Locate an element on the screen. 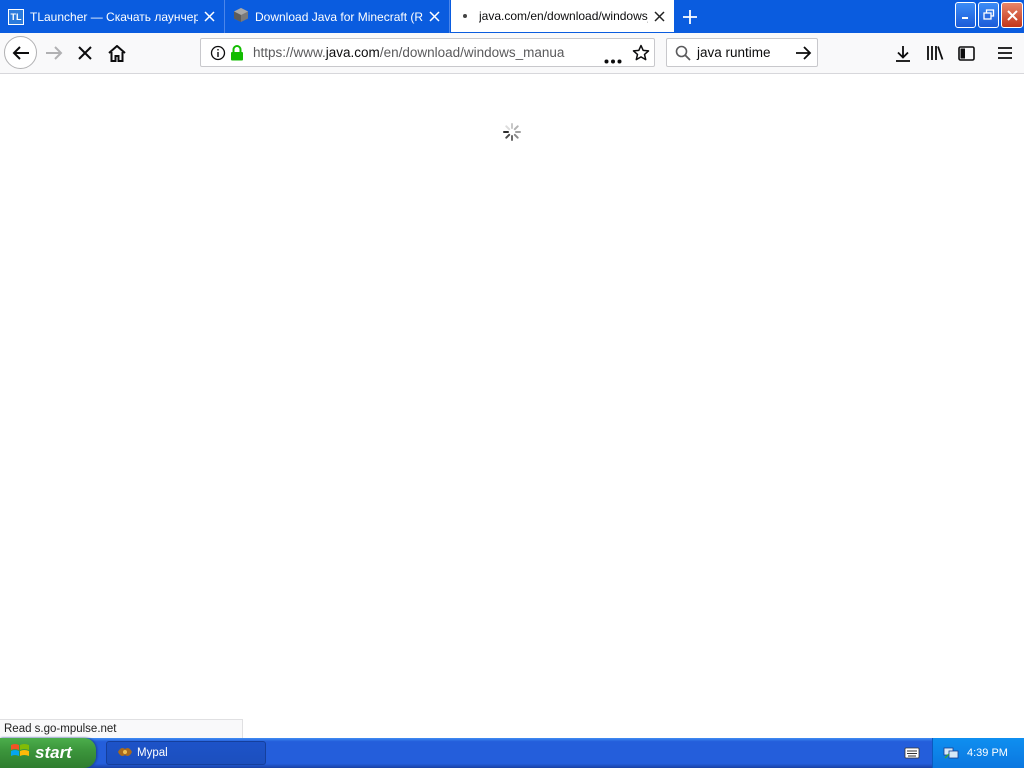  tab-tlauncher: TL TLauncher — Скачать лаунчер Ми is located at coordinates (112, 16).